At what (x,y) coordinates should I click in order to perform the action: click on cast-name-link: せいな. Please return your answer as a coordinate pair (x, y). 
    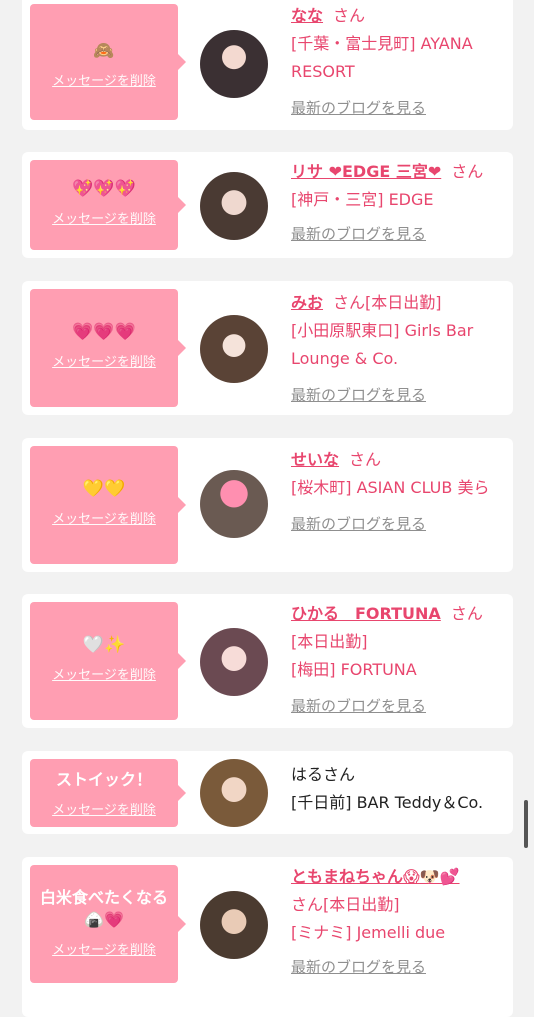
    Looking at the image, I should click on (315, 459).